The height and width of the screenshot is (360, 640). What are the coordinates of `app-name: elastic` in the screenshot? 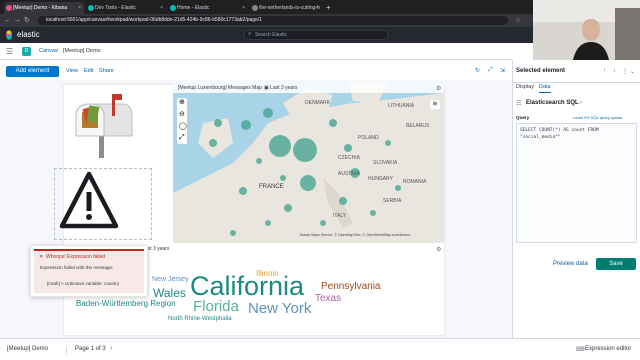 It's located at (28, 34).